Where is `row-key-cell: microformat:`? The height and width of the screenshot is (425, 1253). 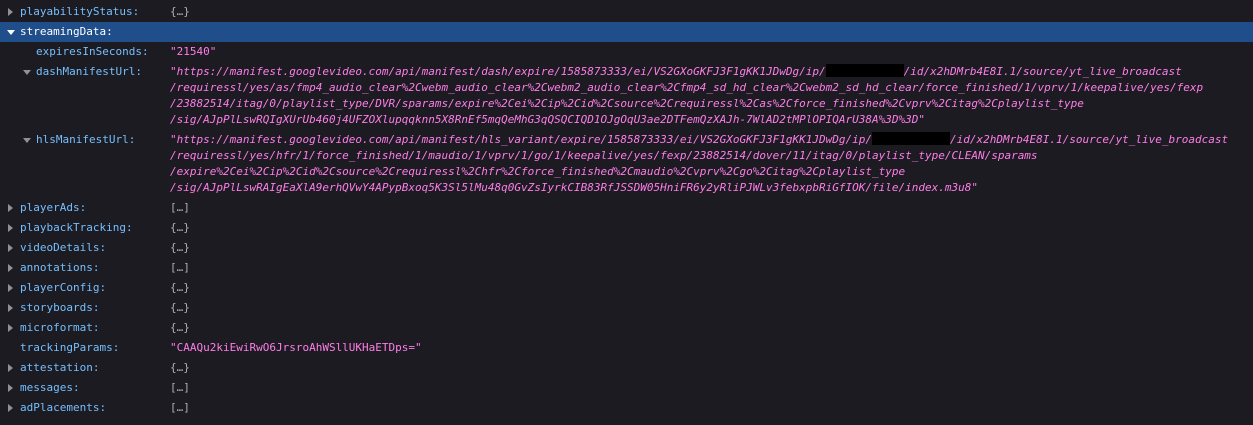 row-key-cell: microformat: is located at coordinates (49, 328).